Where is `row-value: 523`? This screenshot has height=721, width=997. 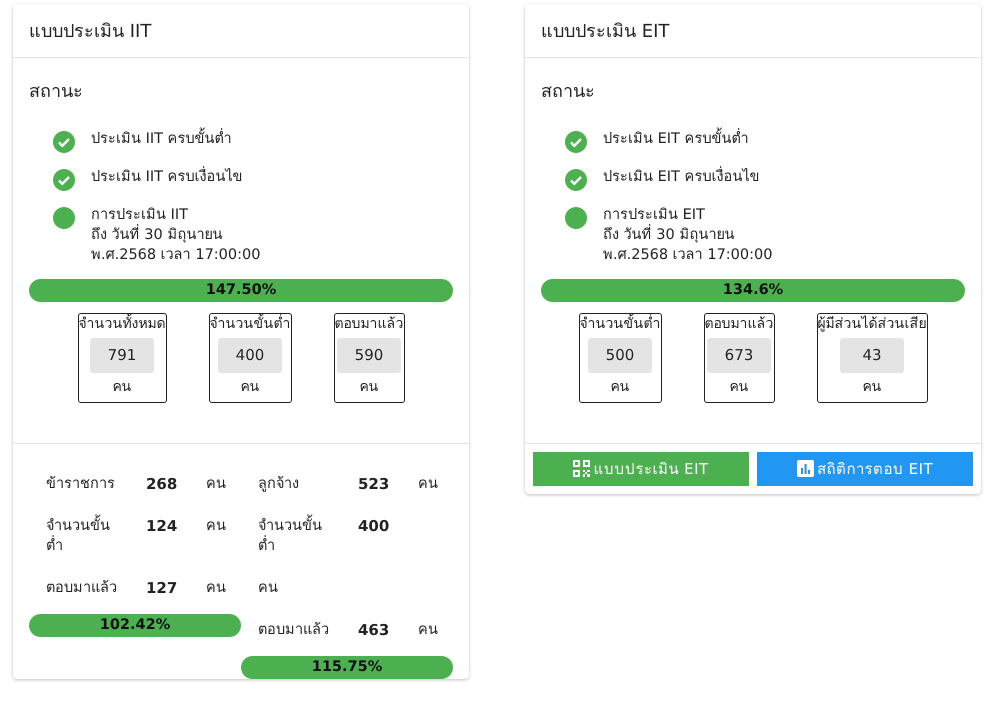 row-value: 523 is located at coordinates (374, 484).